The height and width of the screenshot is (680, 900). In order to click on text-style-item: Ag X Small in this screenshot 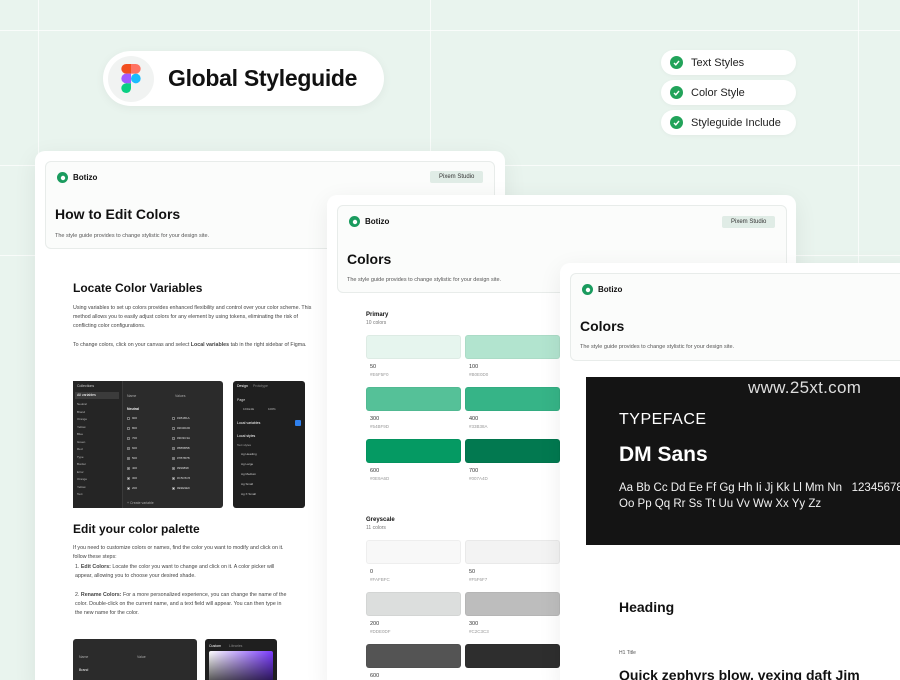, I will do `click(248, 494)`.